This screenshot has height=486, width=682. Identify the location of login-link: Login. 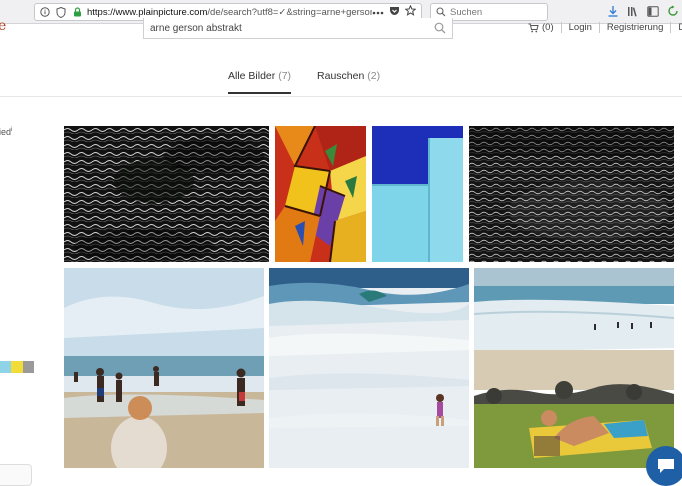
(580, 27).